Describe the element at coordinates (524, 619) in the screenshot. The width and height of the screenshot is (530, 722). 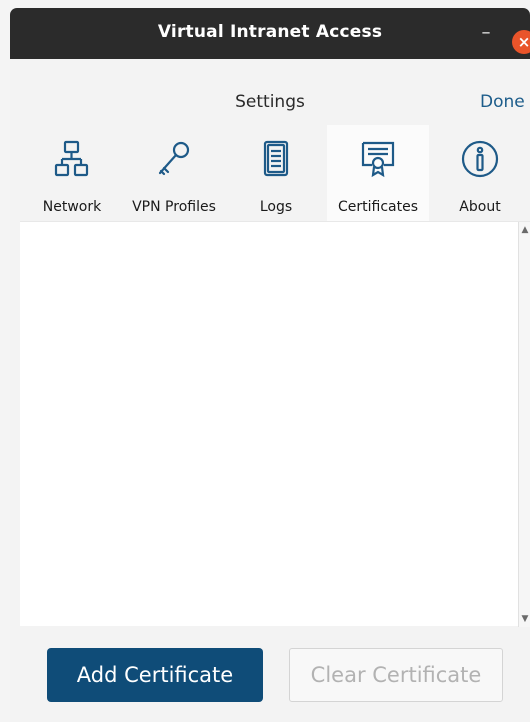
I see `scroll-down-icon: ▼` at that location.